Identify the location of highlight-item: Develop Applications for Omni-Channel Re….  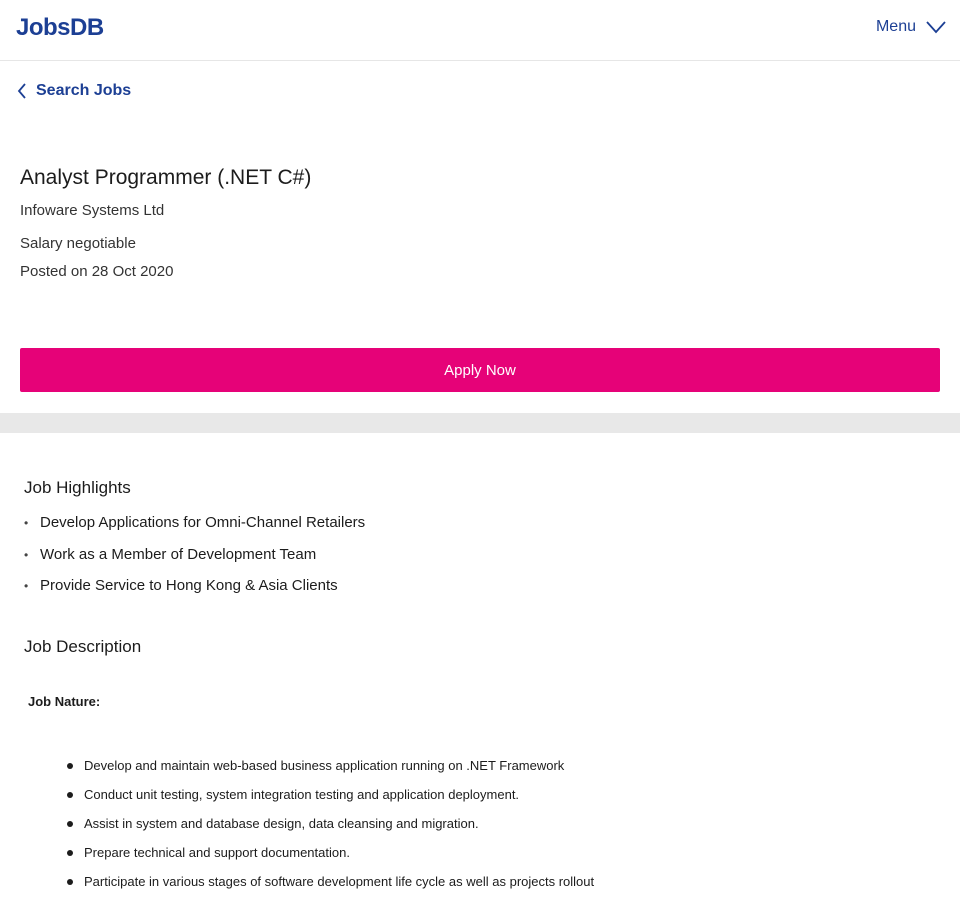
(194, 530).